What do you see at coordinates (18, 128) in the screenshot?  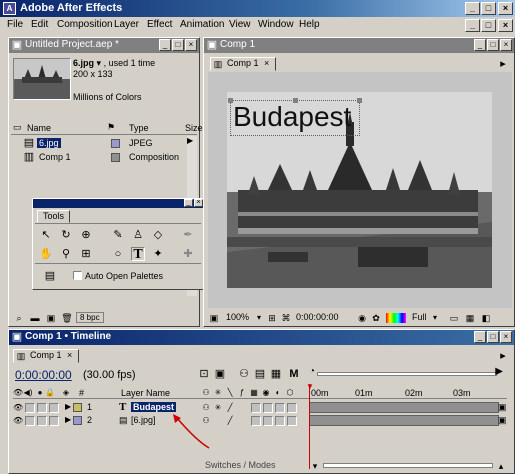 I see `label-column-icon: ▭` at bounding box center [18, 128].